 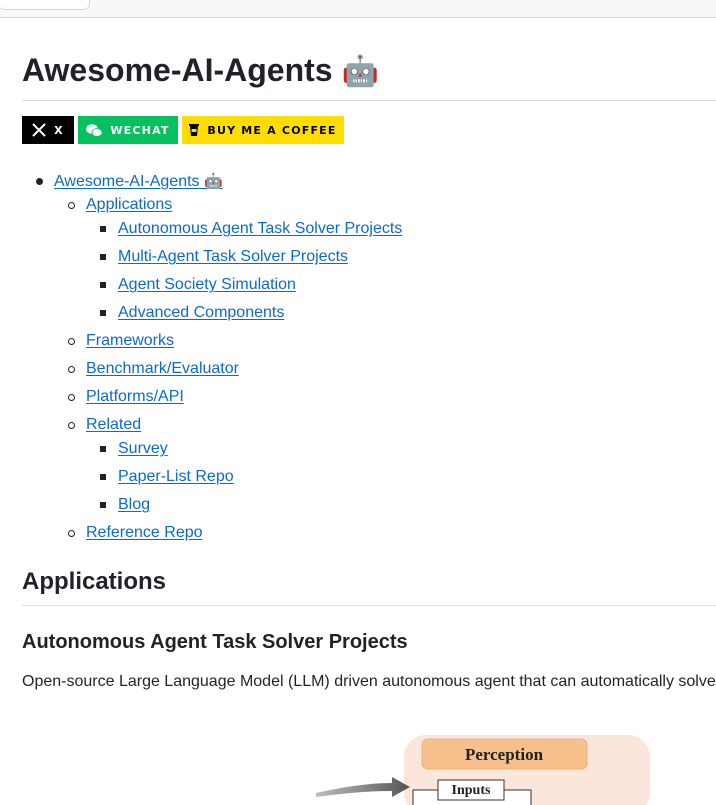 What do you see at coordinates (39, 130) in the screenshot?
I see `x-logo-icon` at bounding box center [39, 130].